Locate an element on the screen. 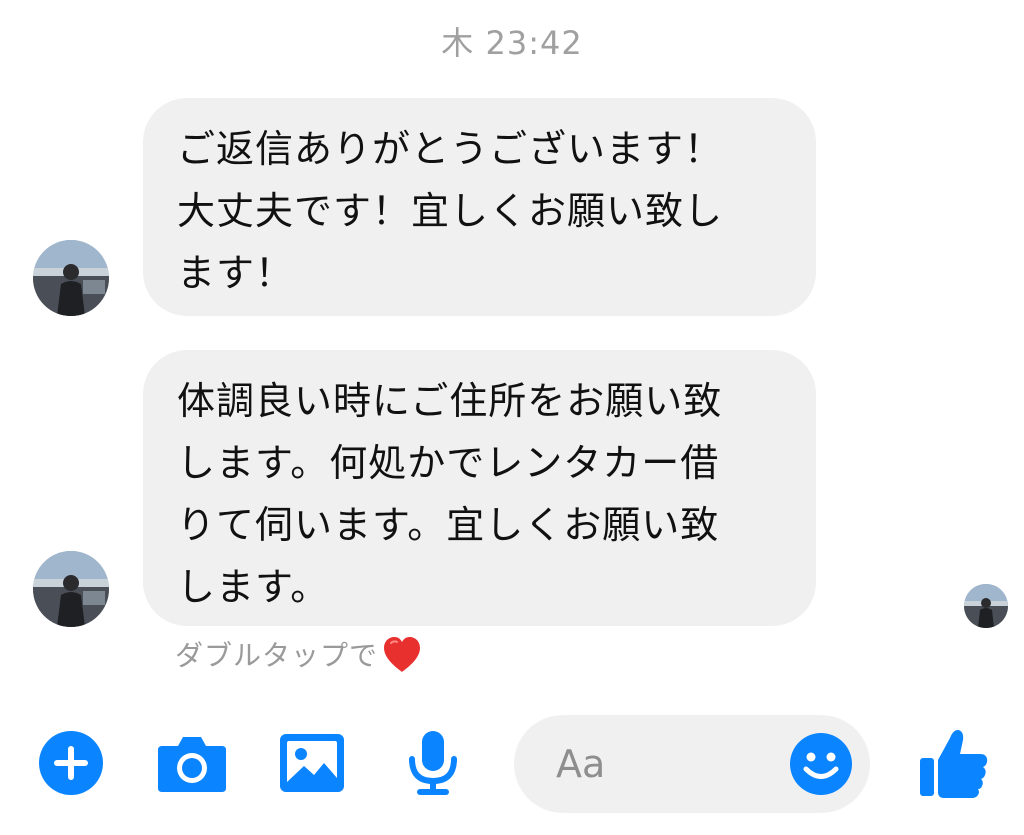 The height and width of the screenshot is (835, 1024). heart-icon is located at coordinates (402, 654).